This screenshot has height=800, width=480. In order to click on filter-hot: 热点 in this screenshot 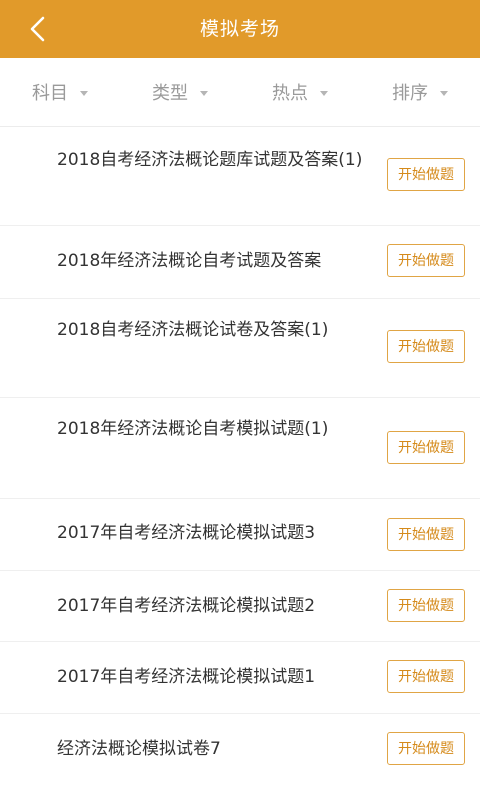, I will do `click(300, 92)`.